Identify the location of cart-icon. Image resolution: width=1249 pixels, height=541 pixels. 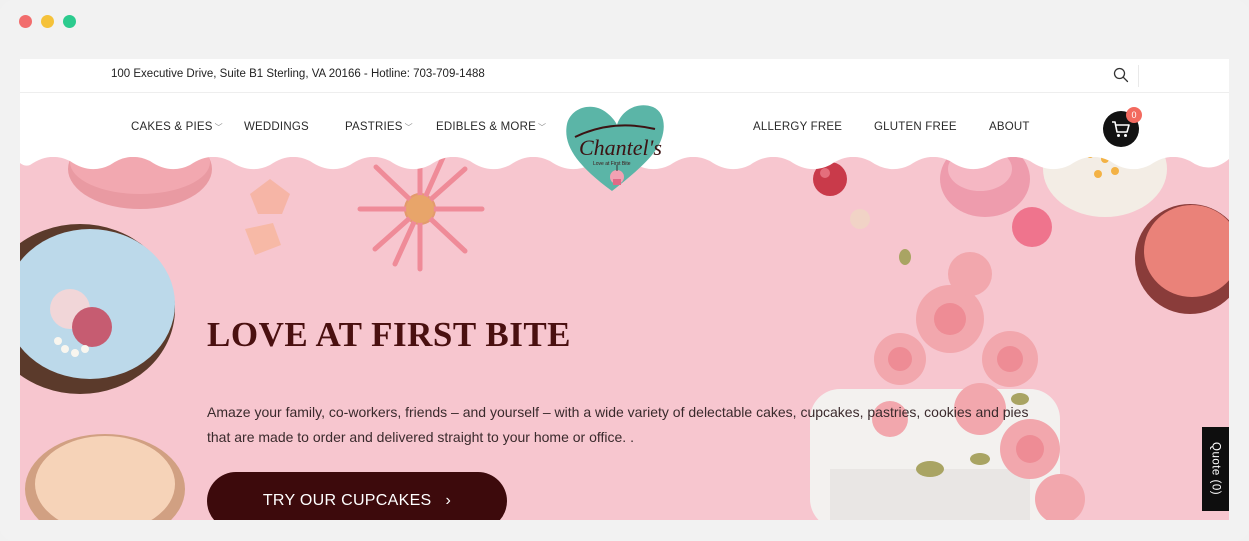
(1121, 129).